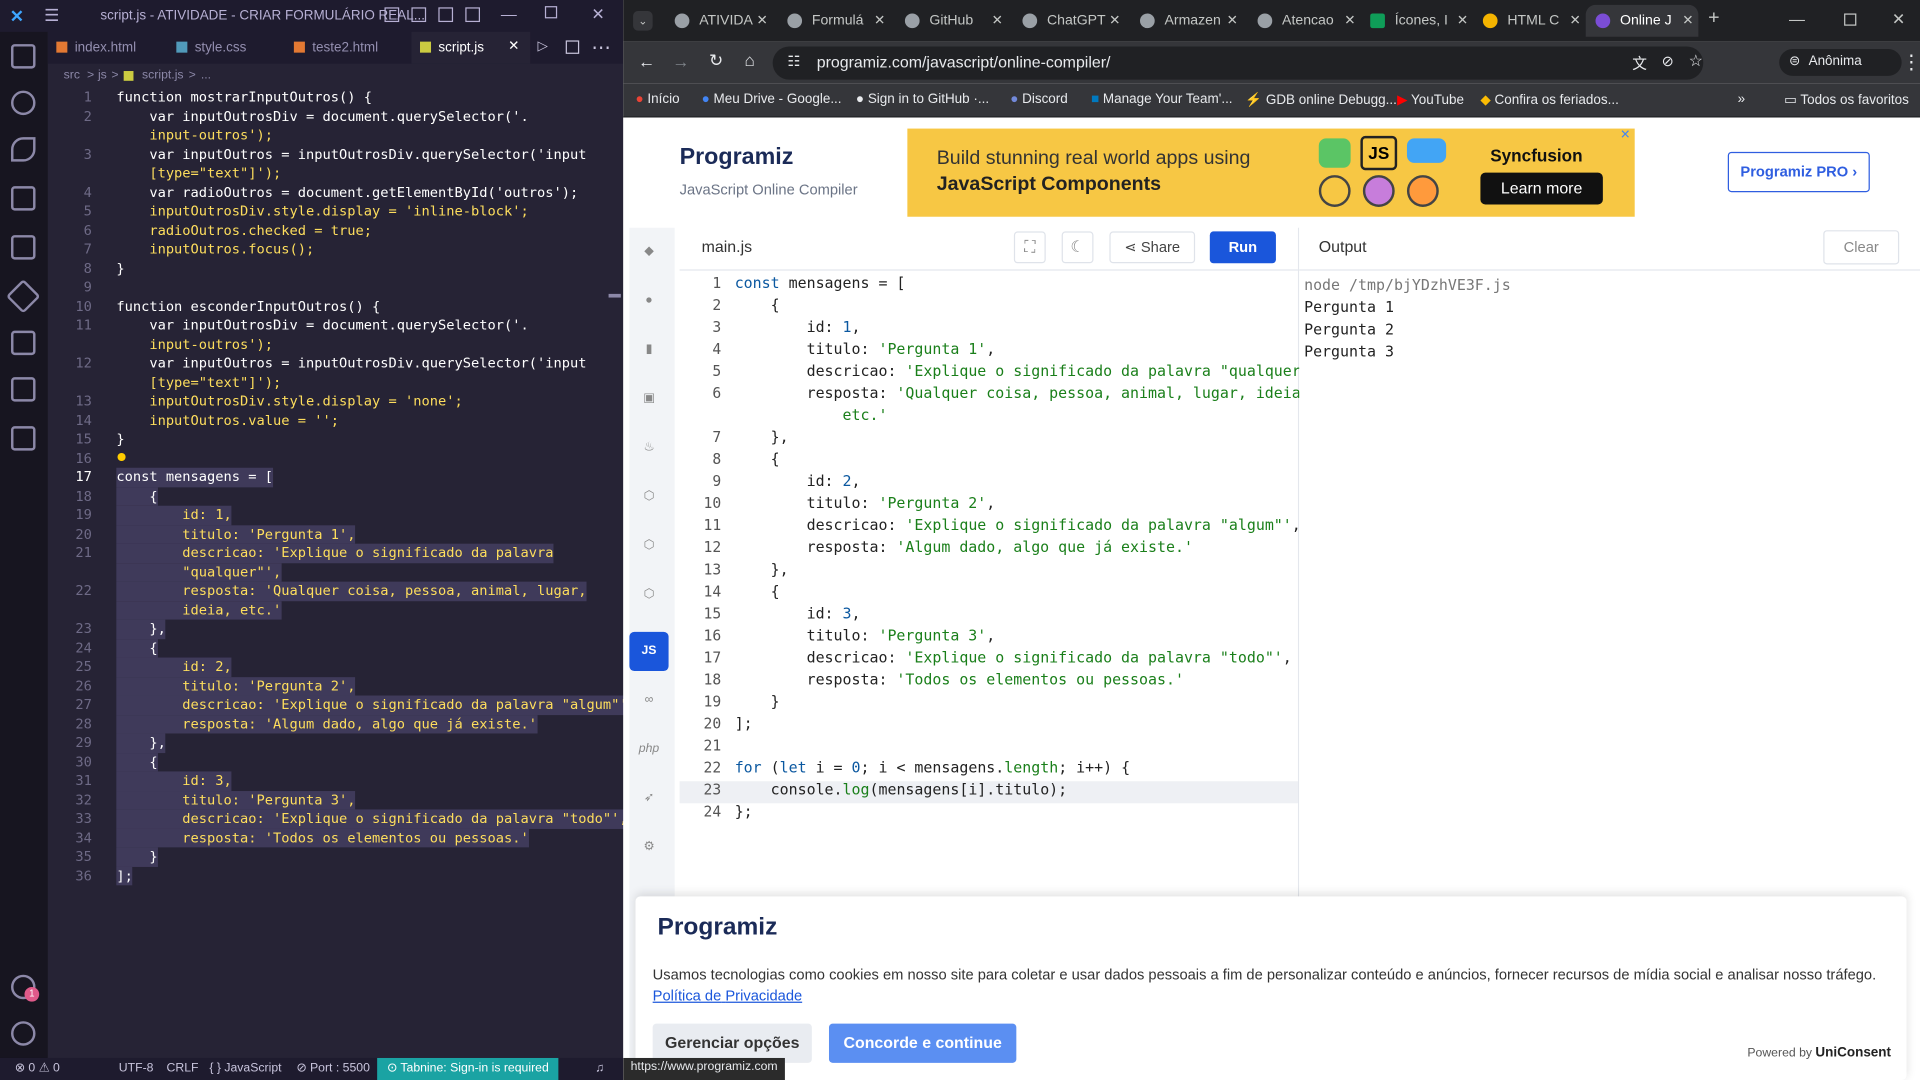  I want to click on tab-teste2-html: teste2.html, so click(348, 48).